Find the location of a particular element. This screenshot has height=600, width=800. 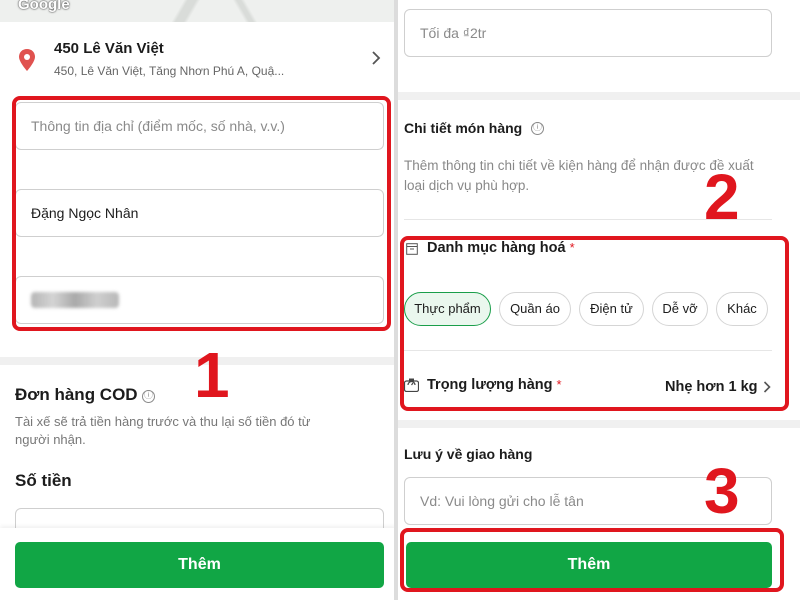

add-button: Thêm is located at coordinates (199, 565).